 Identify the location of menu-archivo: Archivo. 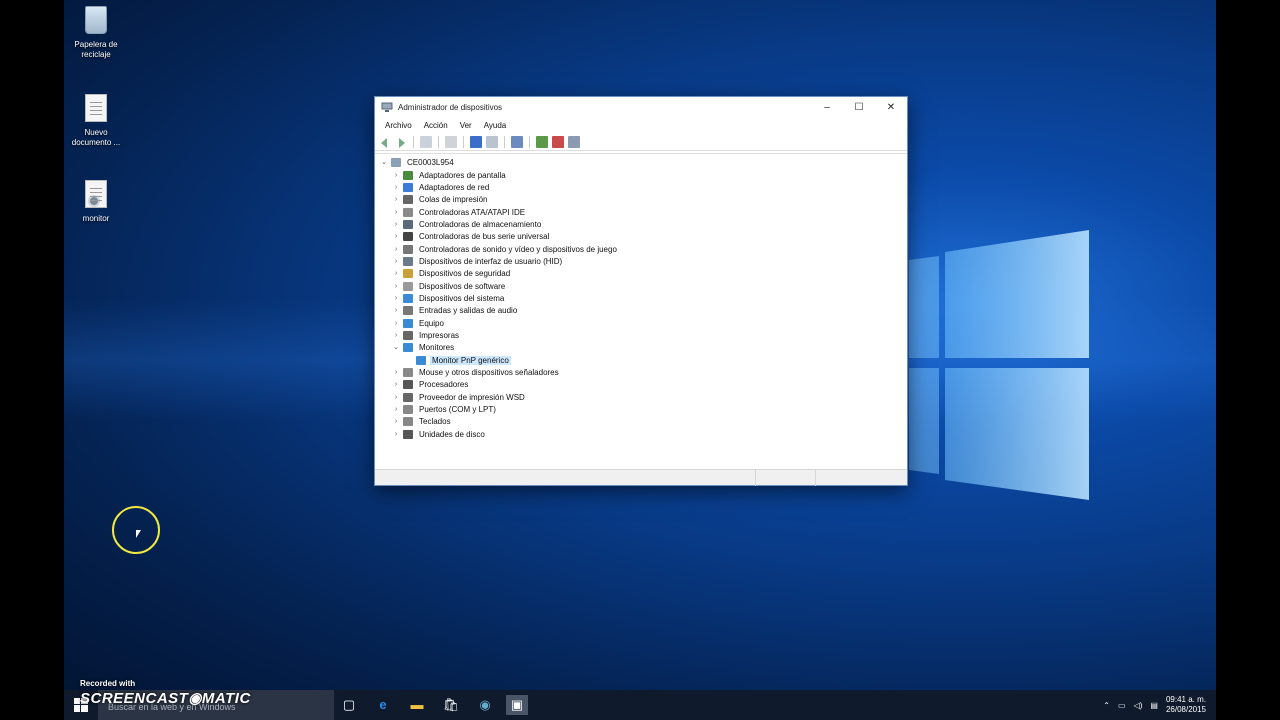
(398, 125).